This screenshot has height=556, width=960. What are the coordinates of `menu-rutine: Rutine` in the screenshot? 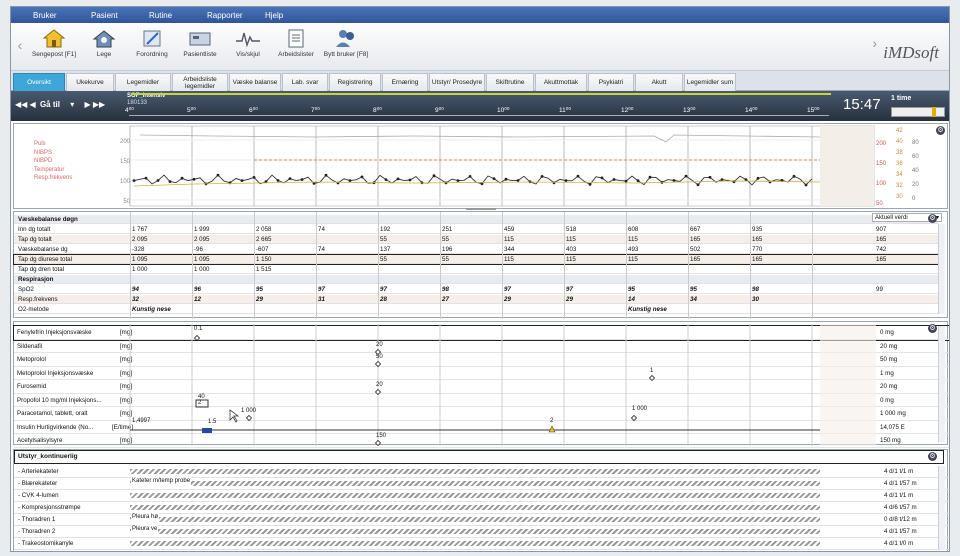 It's located at (178, 15).